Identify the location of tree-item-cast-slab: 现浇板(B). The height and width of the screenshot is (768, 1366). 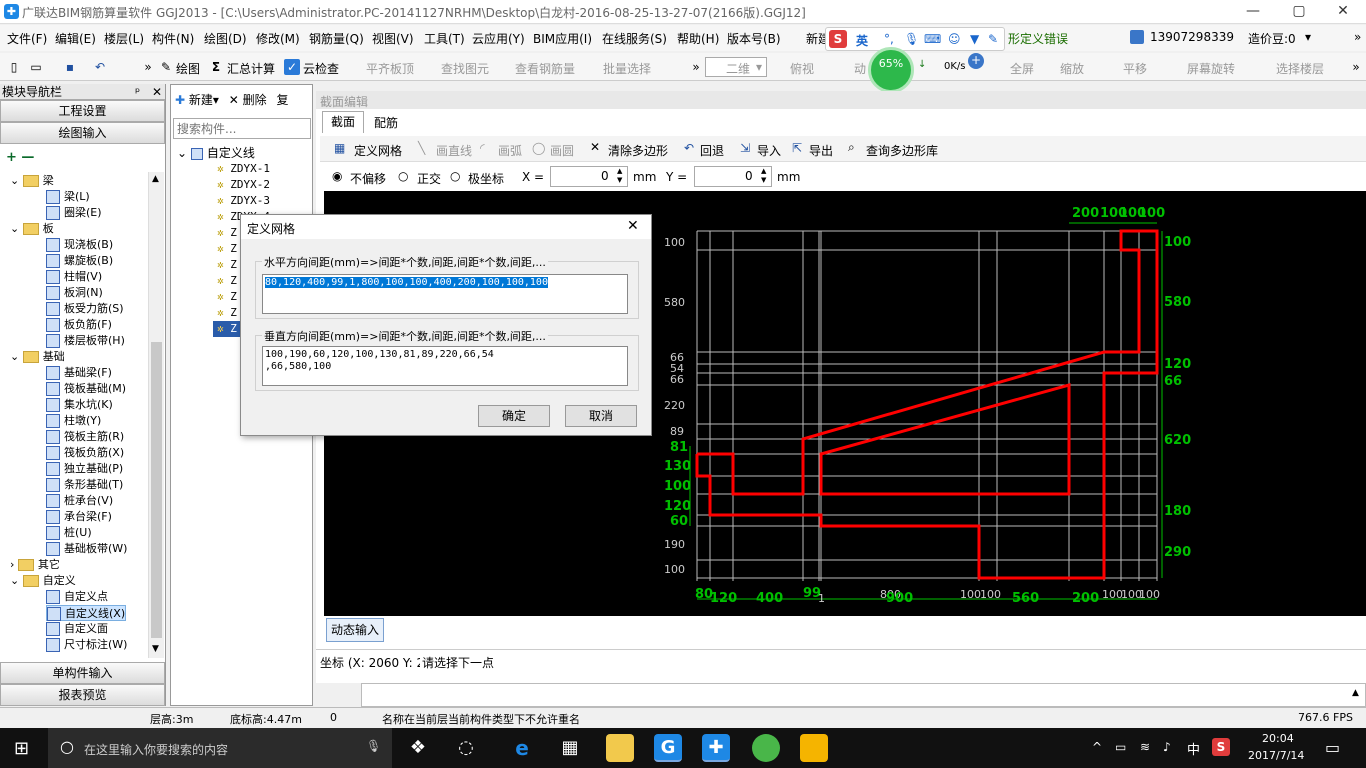
(79, 245).